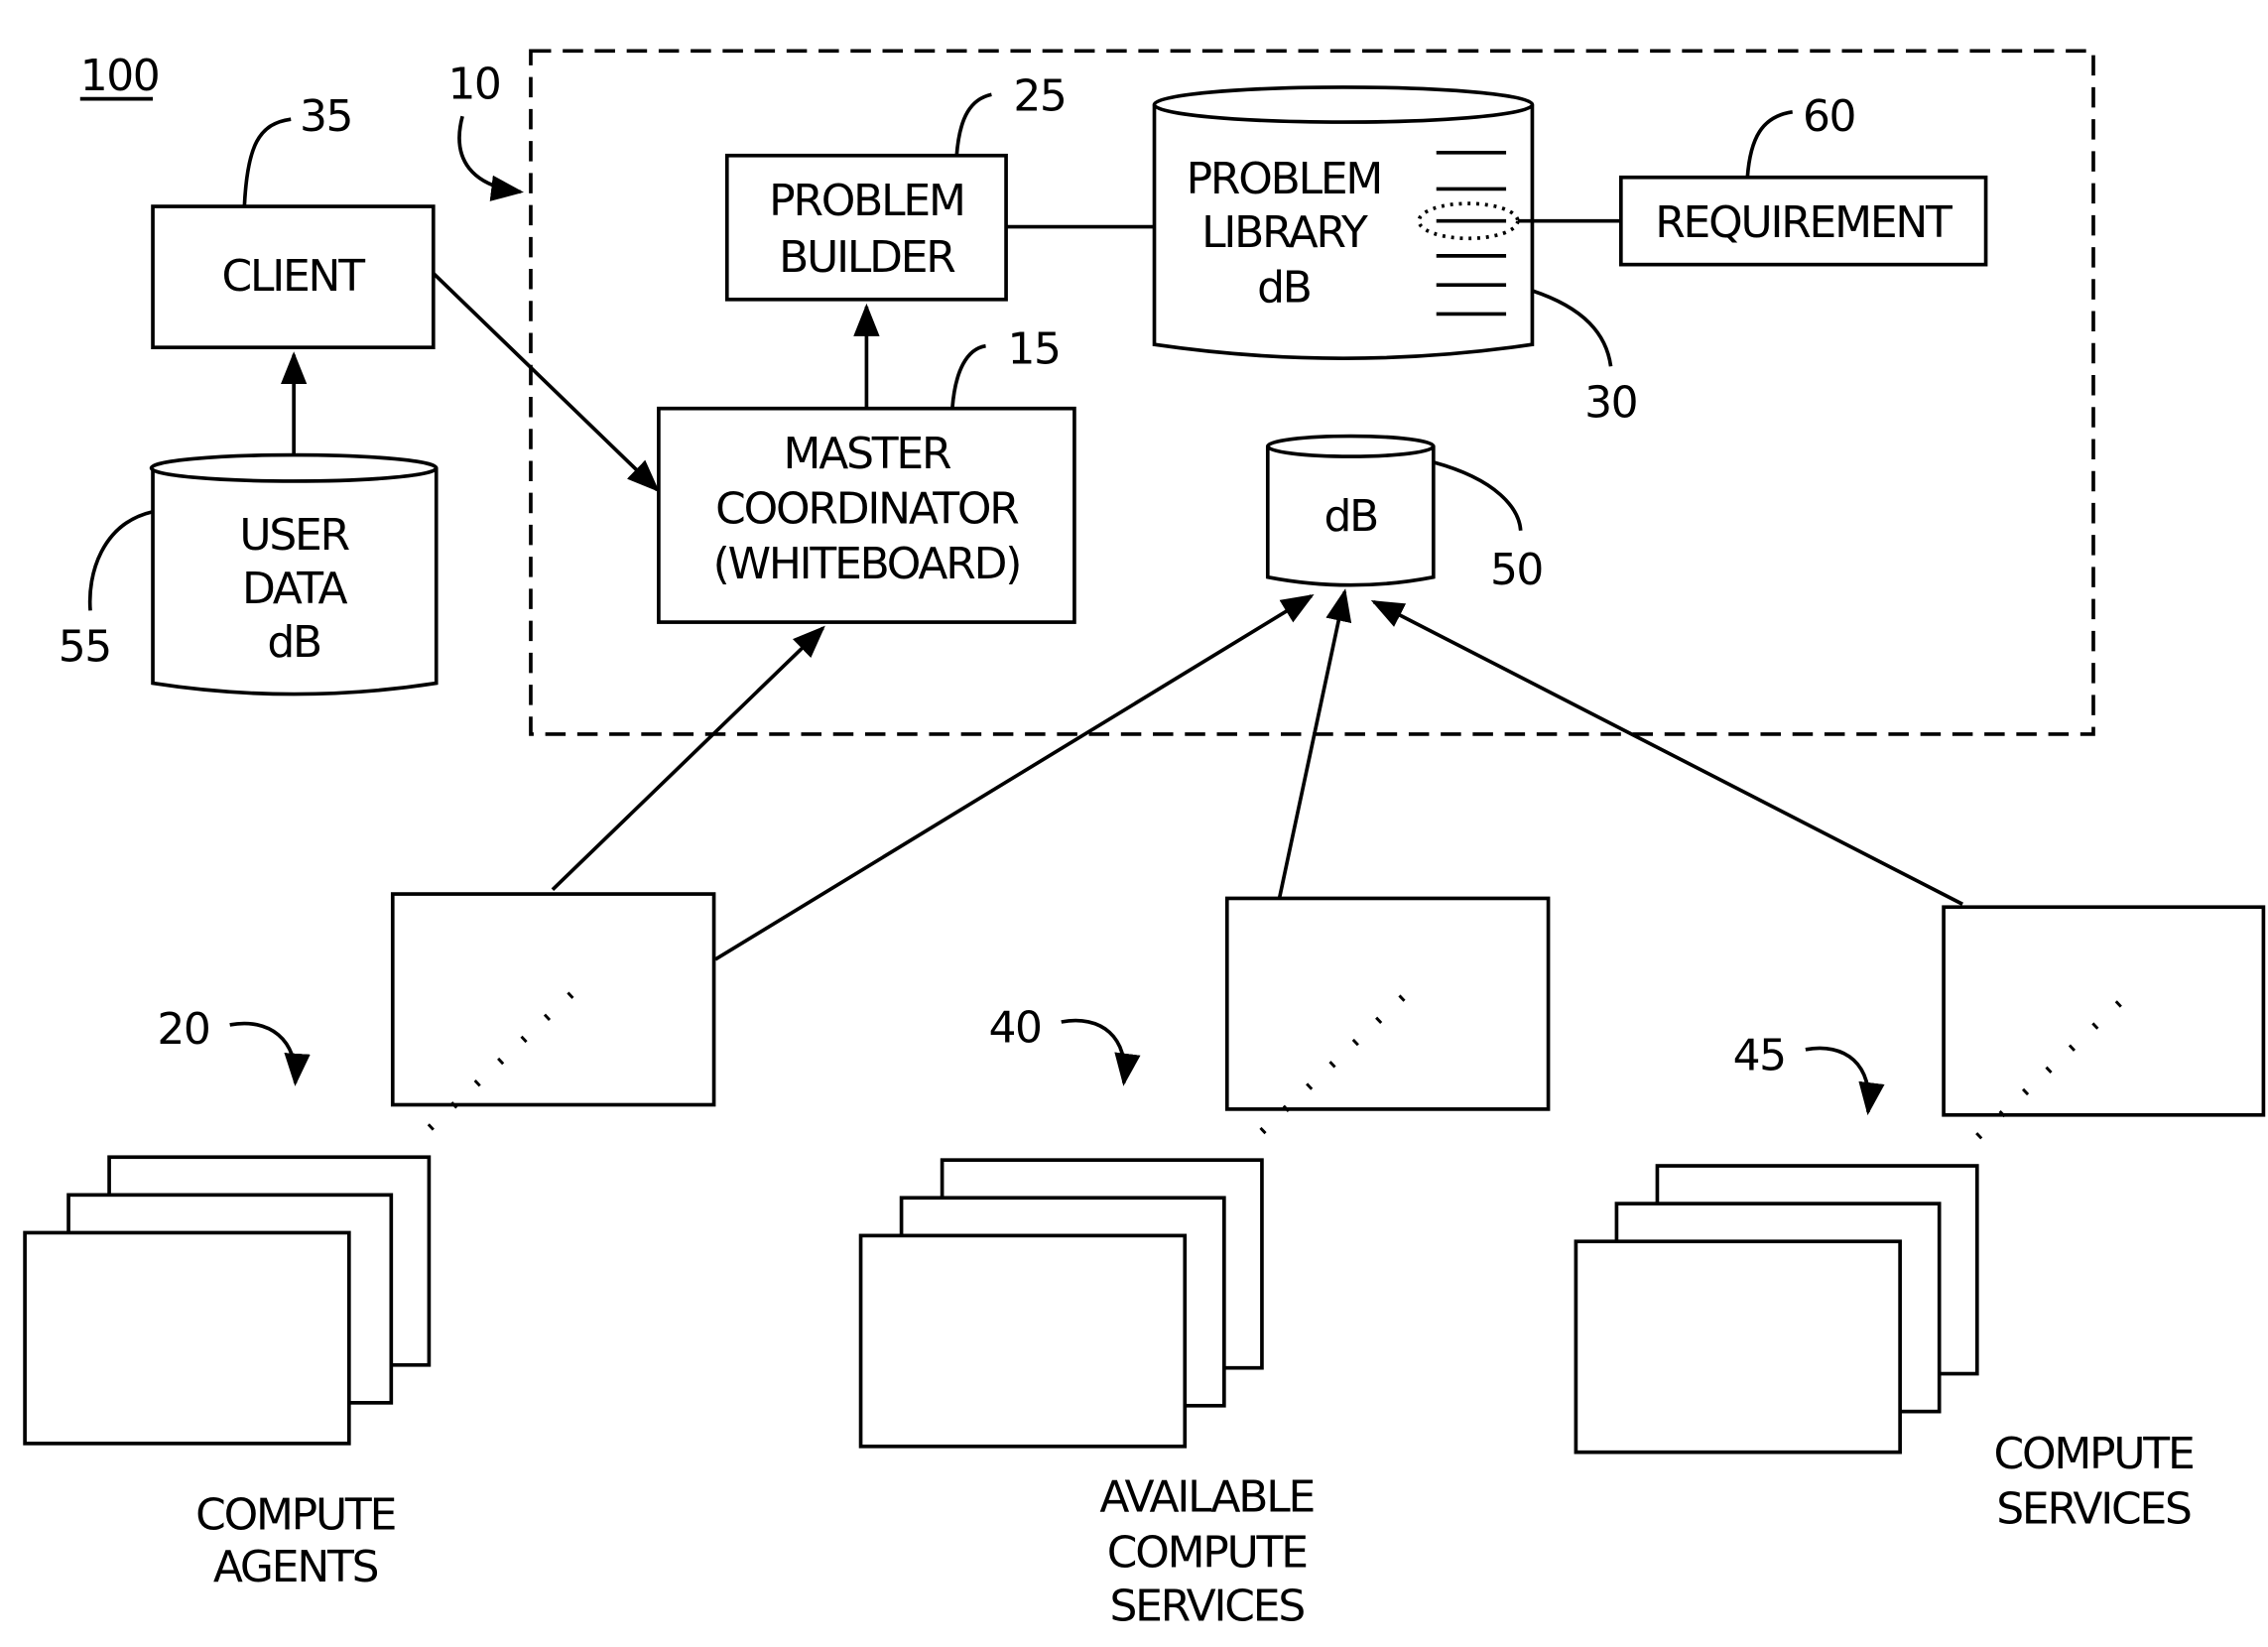 This screenshot has width=2268, height=1647. I want to click on coordinator-line-2: COORDINATOR, so click(867, 508).